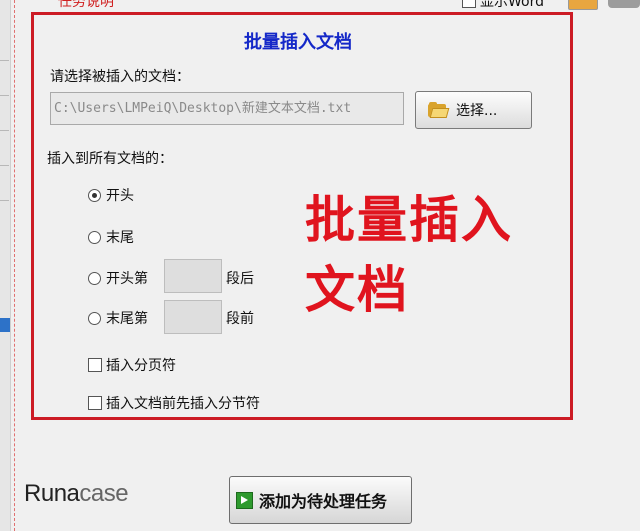  I want to click on runacase-logo: Runacase, so click(76, 493).